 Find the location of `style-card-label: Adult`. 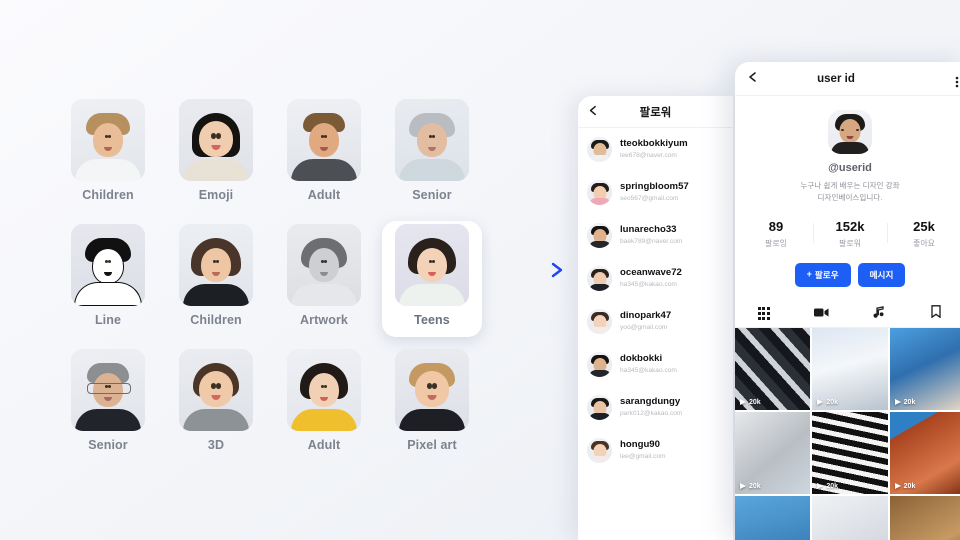

style-card-label: Adult is located at coordinates (324, 195).